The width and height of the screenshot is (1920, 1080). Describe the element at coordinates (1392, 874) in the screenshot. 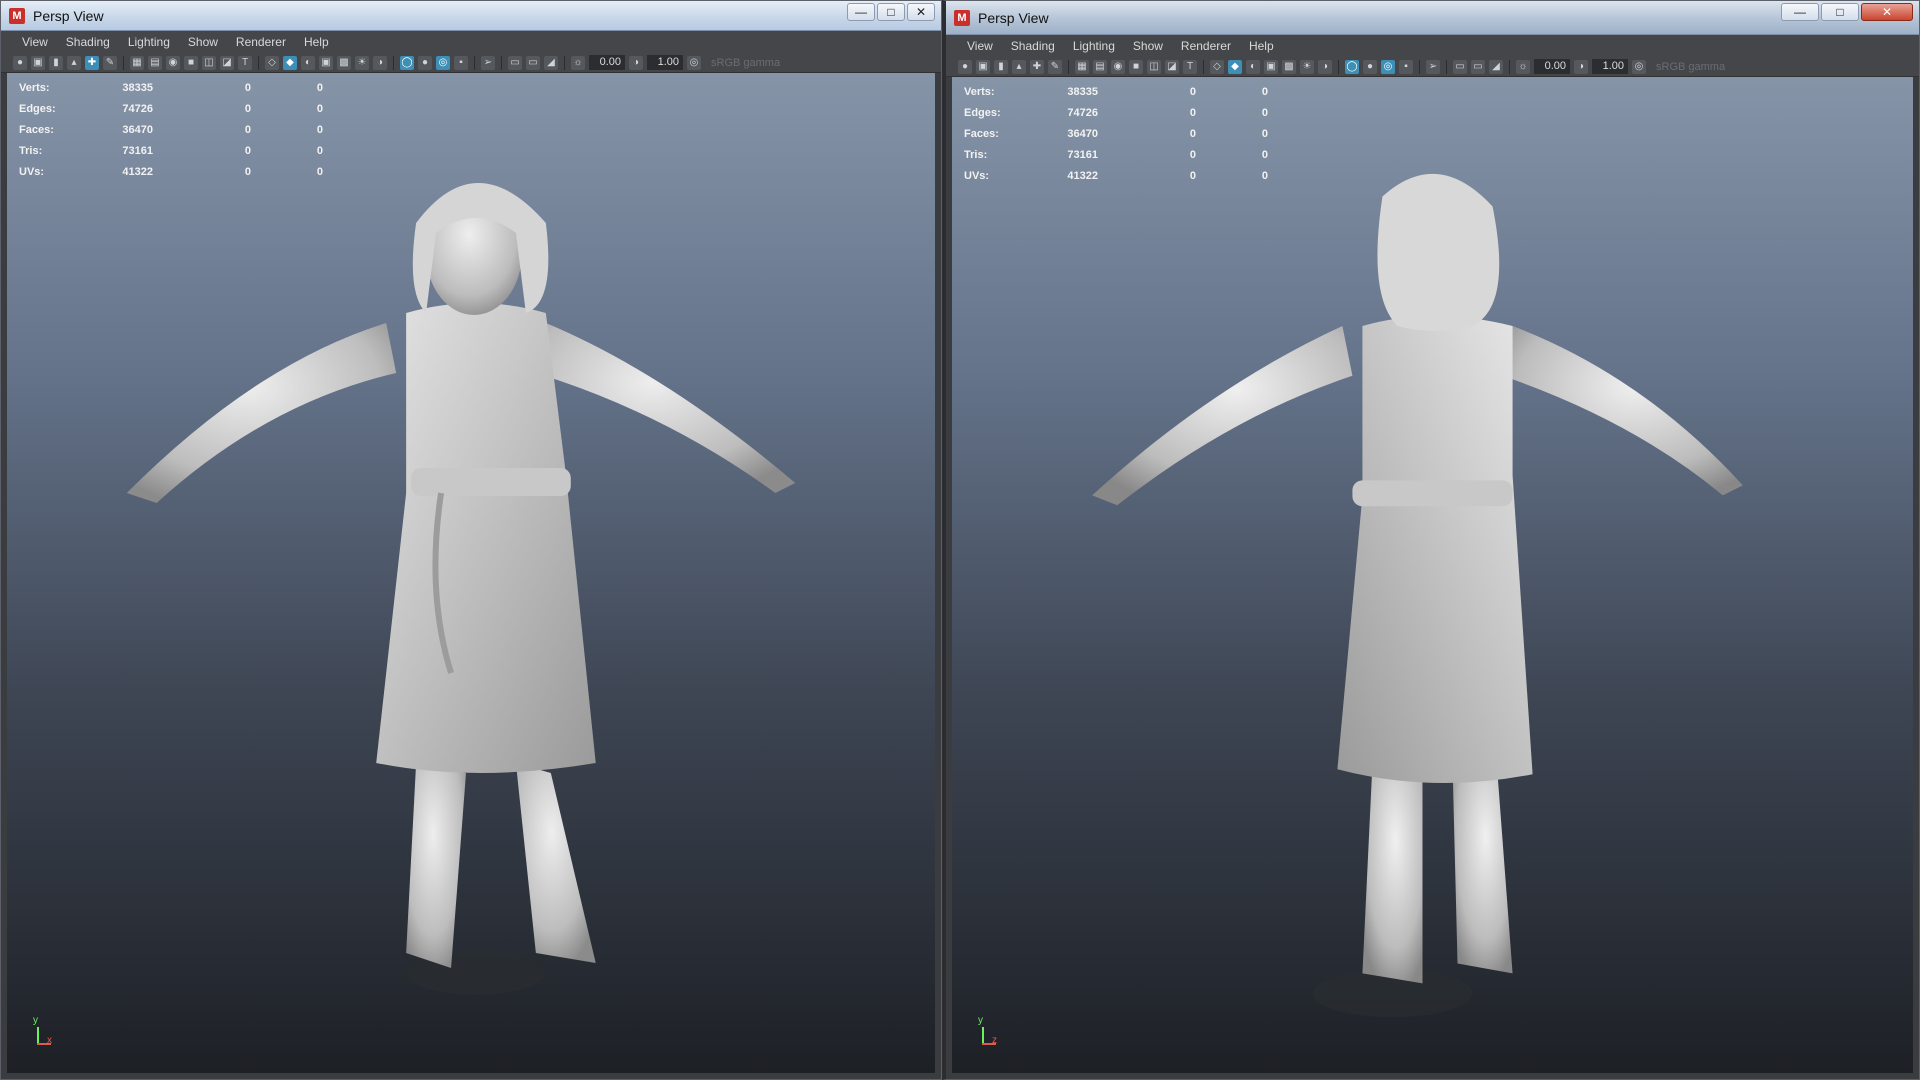

I see `left-leg` at that location.